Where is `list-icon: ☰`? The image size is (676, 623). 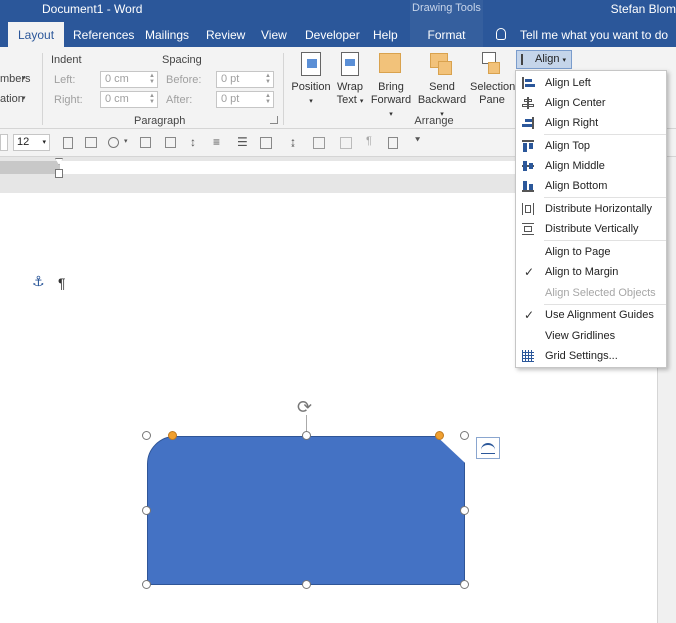 list-icon: ☰ is located at coordinates (242, 142).